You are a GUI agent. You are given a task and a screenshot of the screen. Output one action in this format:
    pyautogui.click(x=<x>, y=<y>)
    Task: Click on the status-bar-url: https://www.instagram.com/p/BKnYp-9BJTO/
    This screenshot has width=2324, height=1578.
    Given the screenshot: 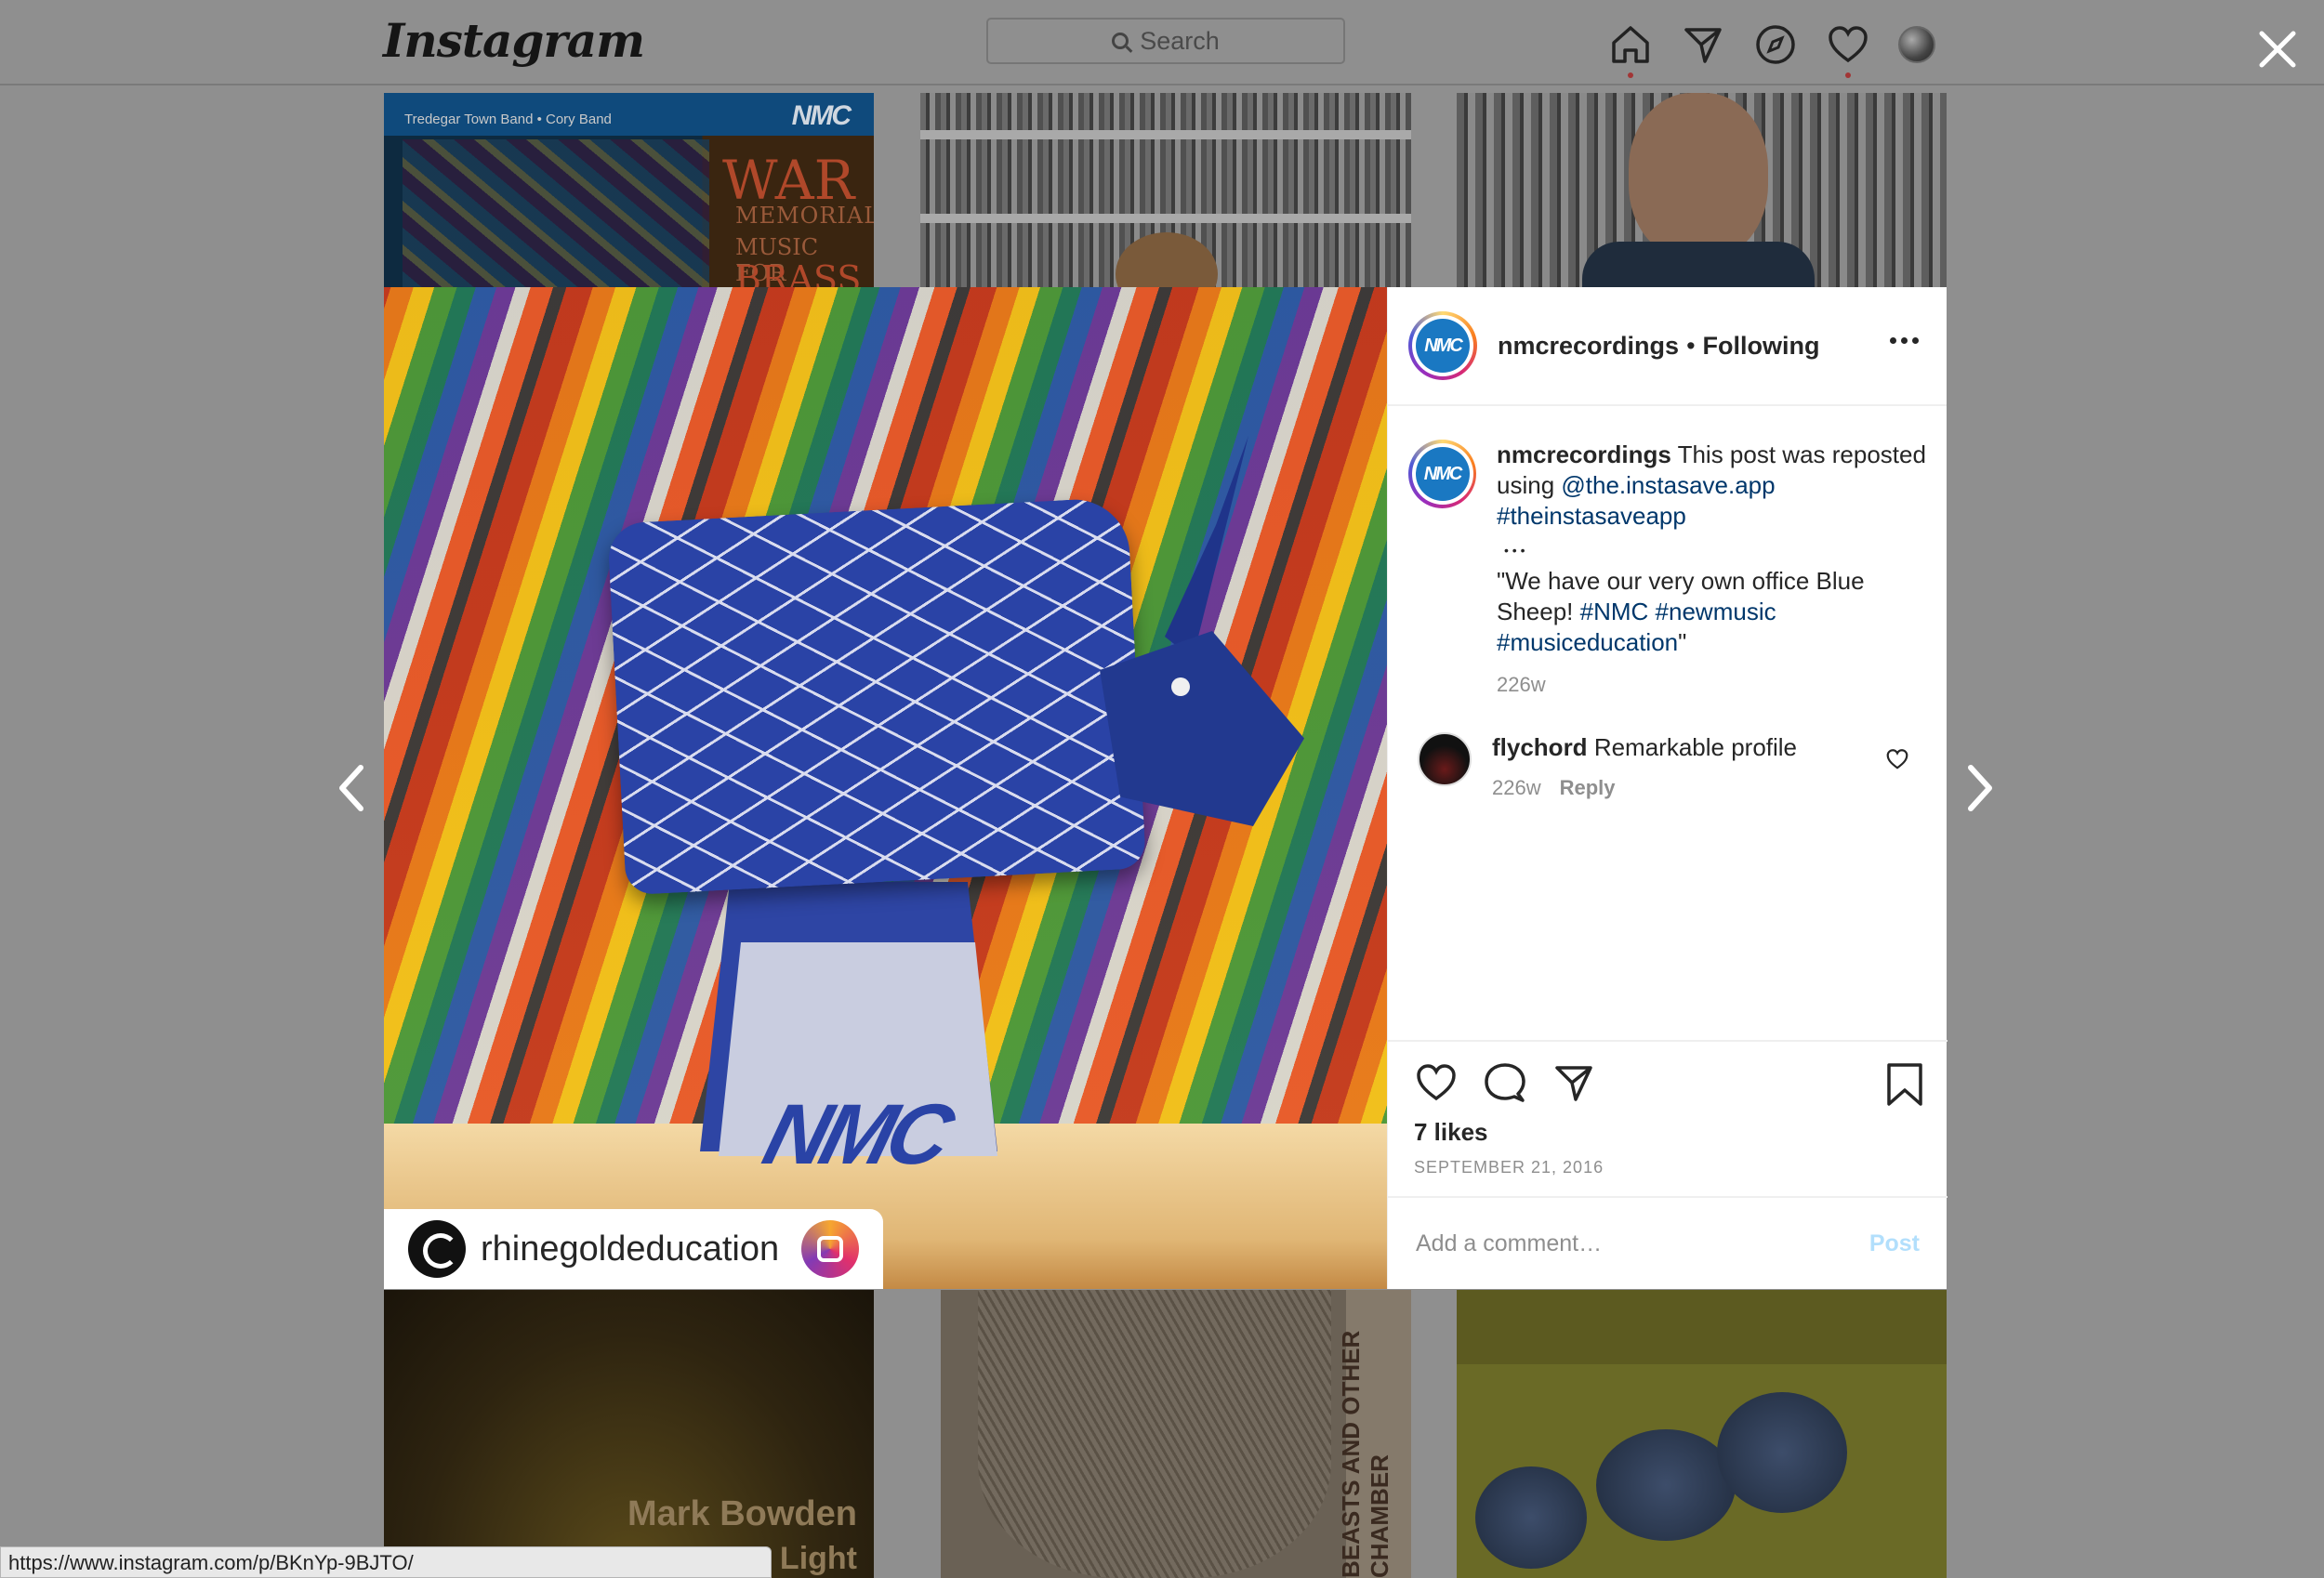 What is the action you would take?
    pyautogui.click(x=386, y=1562)
    